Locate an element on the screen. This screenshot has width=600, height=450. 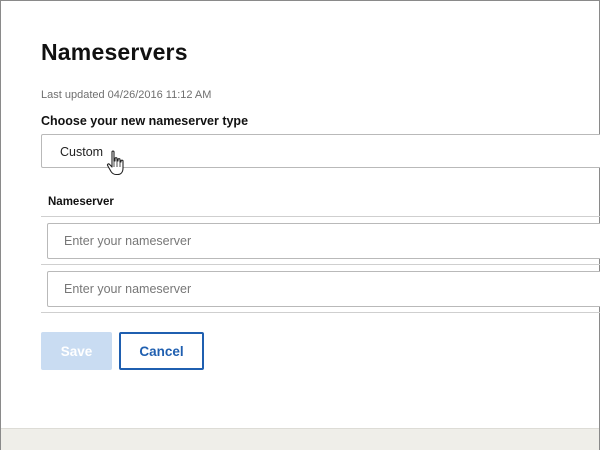
last-updated-text: Last updated 04/26/2016 11:12 AM is located at coordinates (126, 95).